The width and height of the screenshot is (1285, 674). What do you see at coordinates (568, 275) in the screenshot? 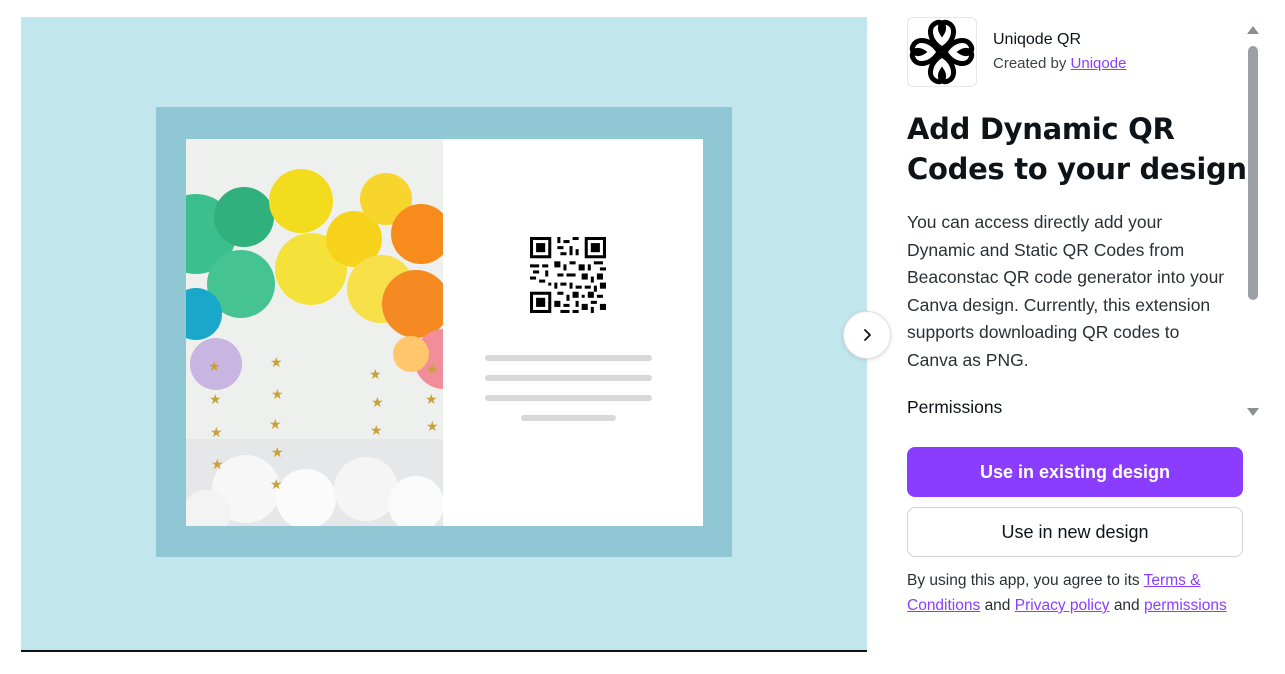
I see `qr-code-image` at bounding box center [568, 275].